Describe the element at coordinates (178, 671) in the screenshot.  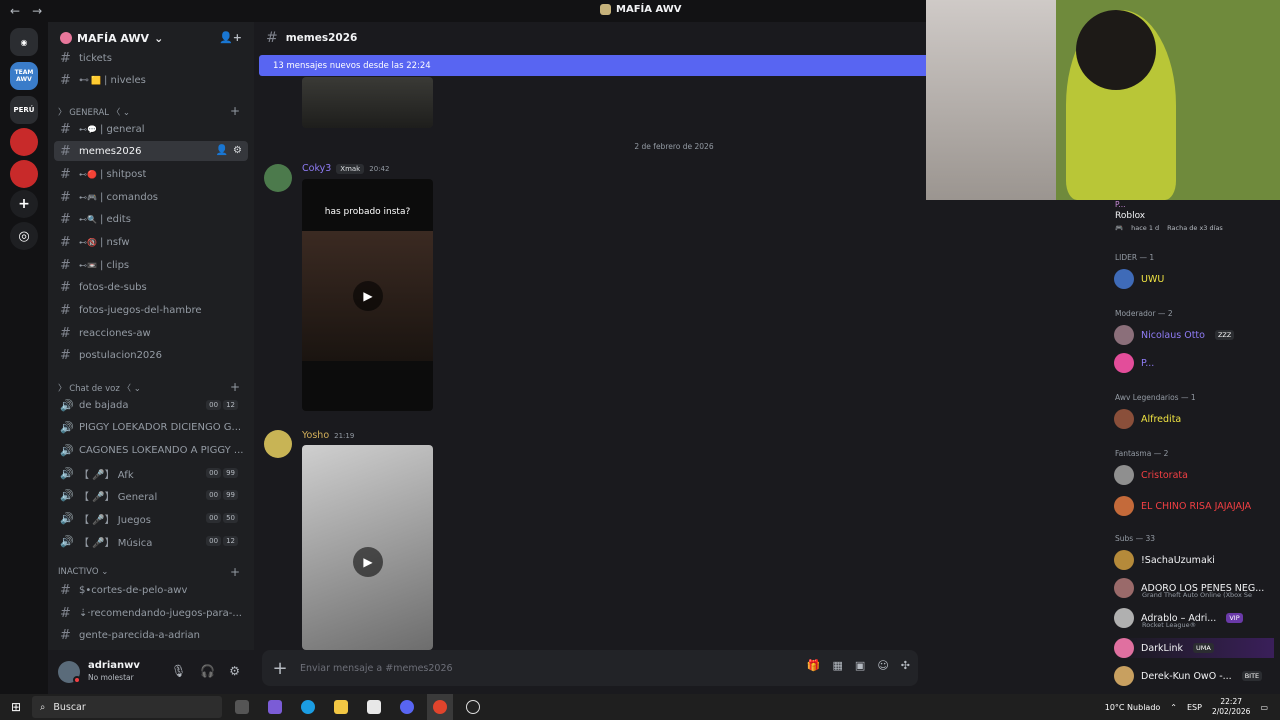
I see `microphone-icon: 🎙` at that location.